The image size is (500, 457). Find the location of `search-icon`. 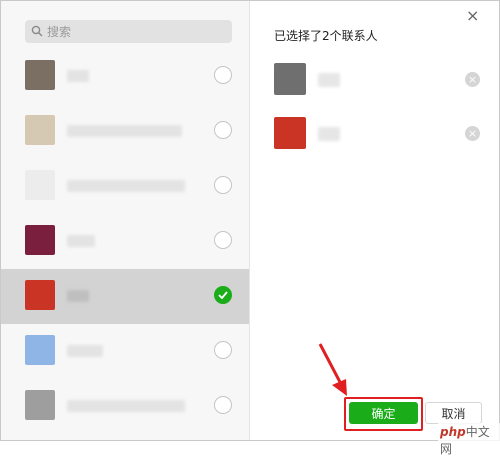

search-icon is located at coordinates (37, 31).